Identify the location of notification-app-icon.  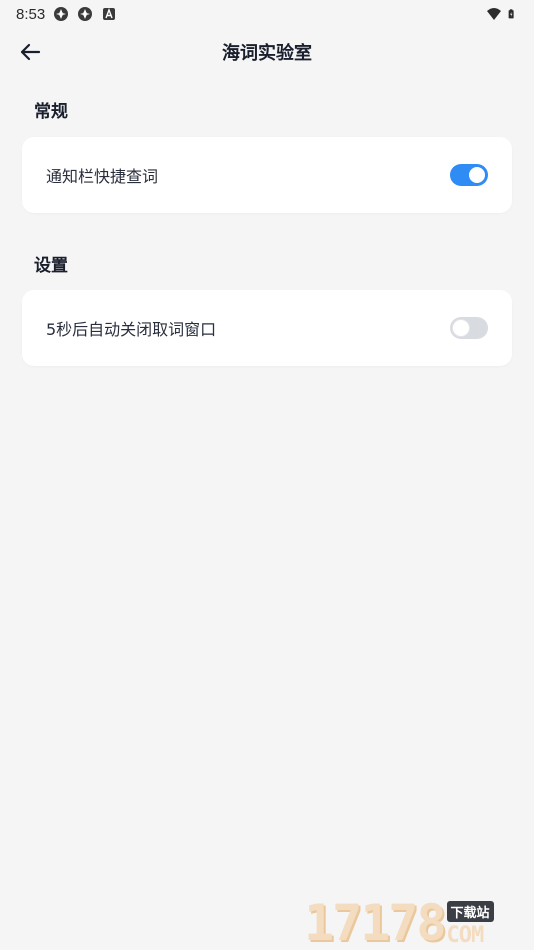
(61, 14).